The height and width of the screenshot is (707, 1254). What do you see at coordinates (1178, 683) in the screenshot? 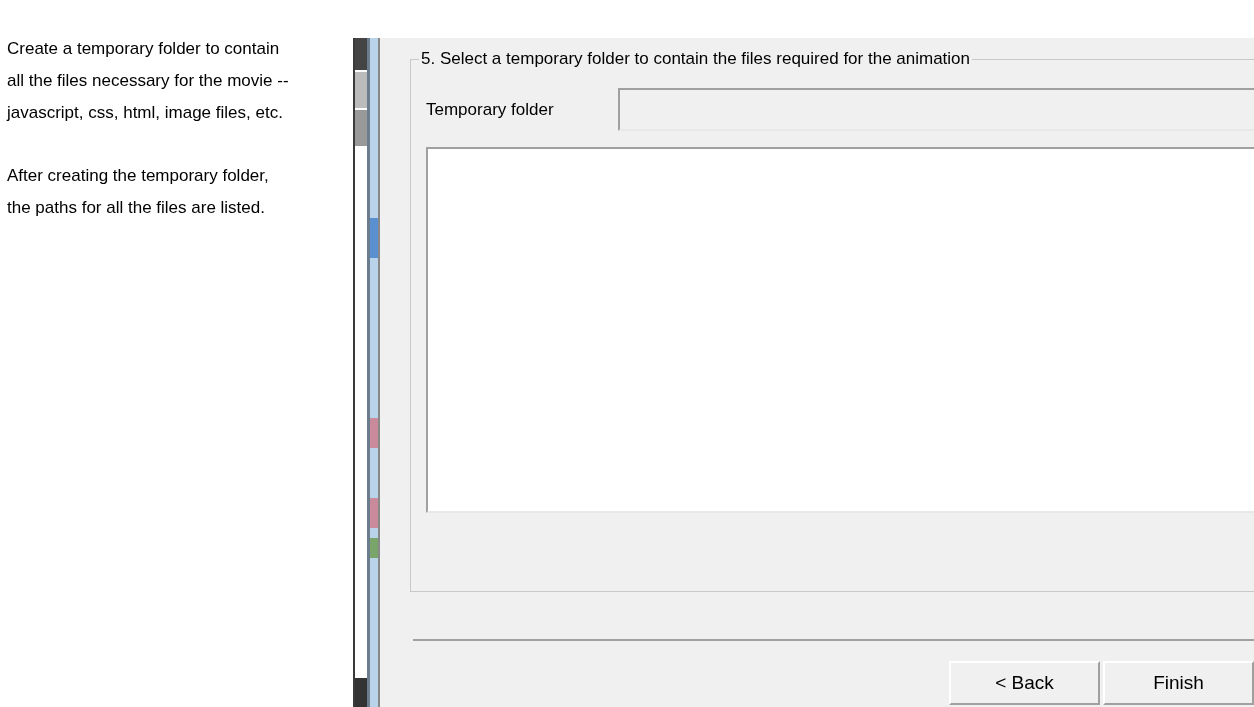
I see `finish-button: Finish` at bounding box center [1178, 683].